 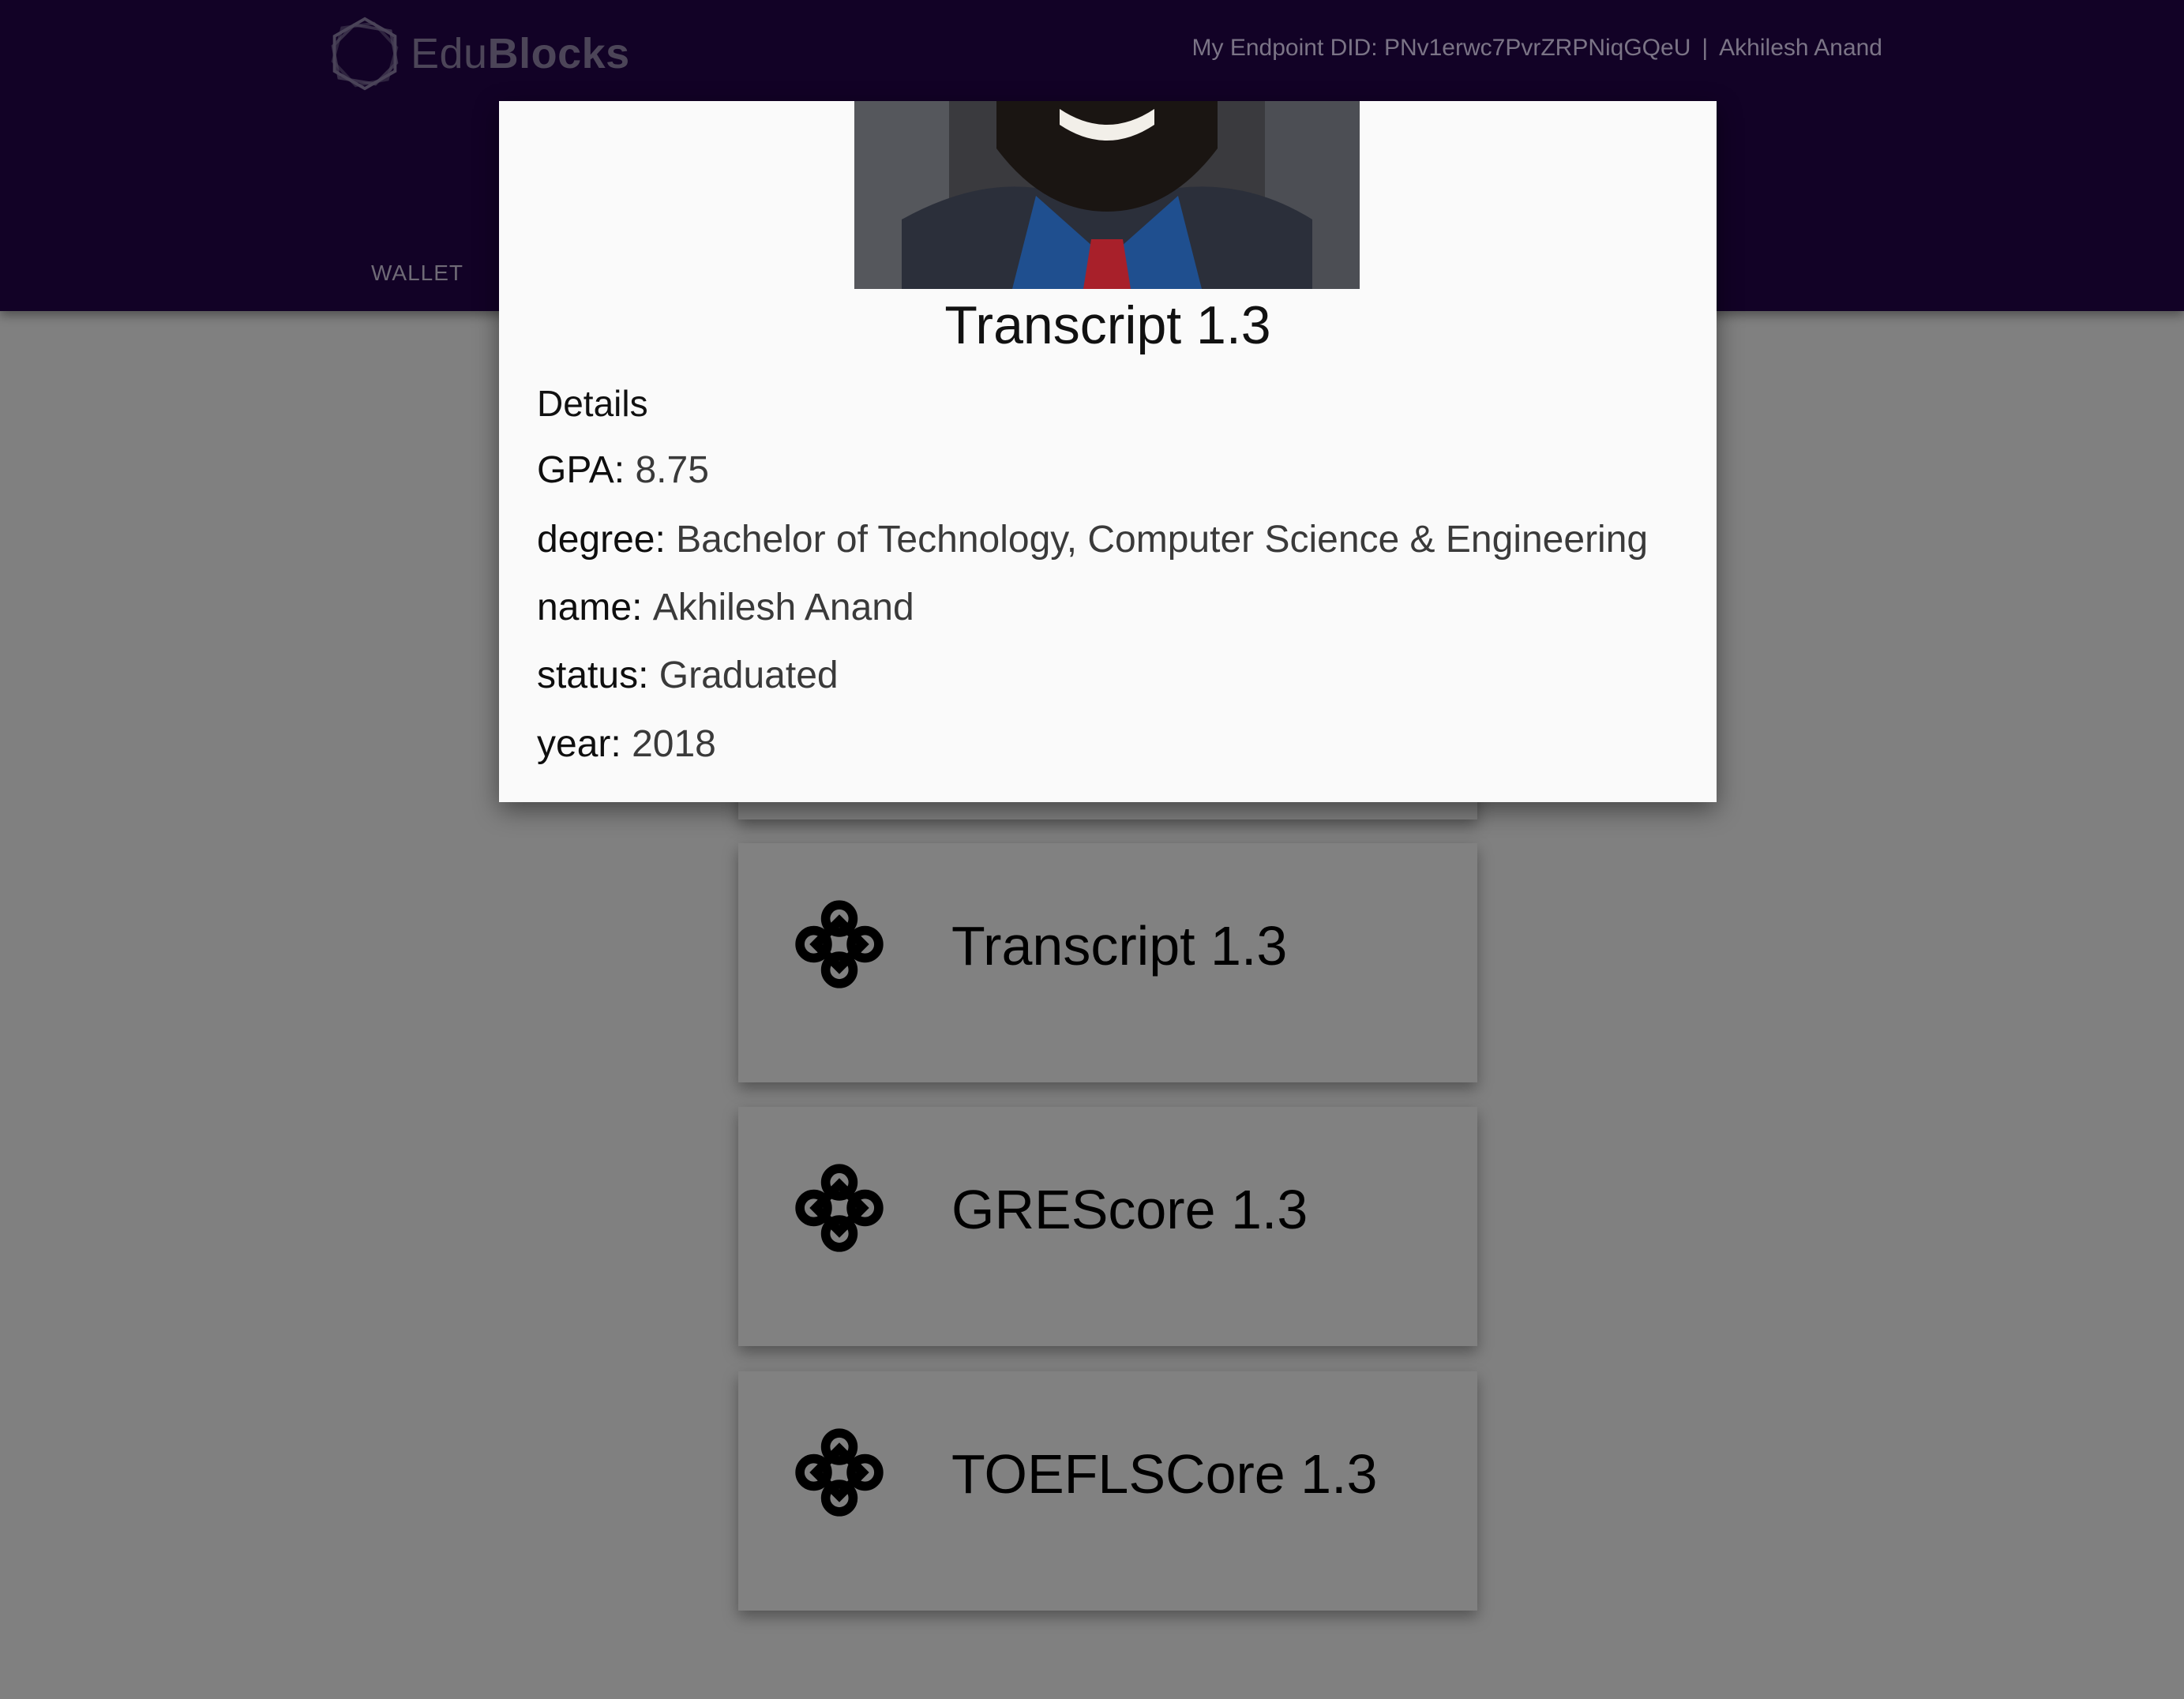 I want to click on profile-photo-image, so click(x=1107, y=195).